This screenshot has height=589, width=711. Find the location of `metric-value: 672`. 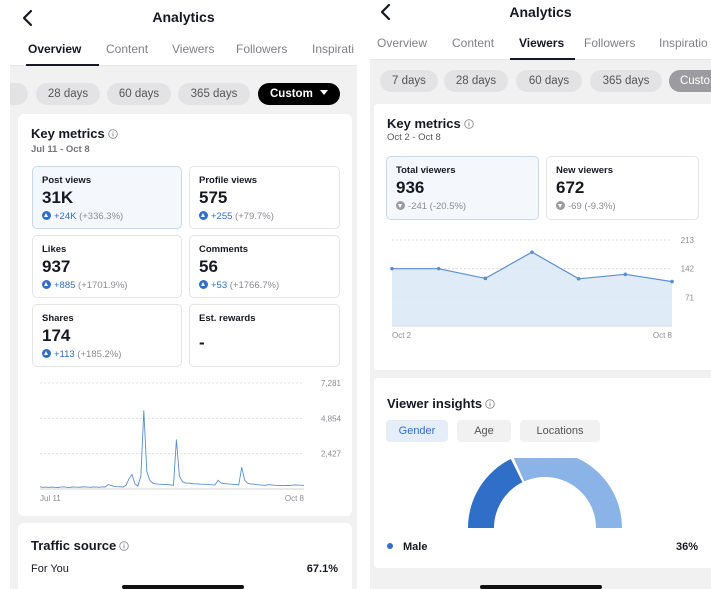

metric-value: 672 is located at coordinates (570, 187).